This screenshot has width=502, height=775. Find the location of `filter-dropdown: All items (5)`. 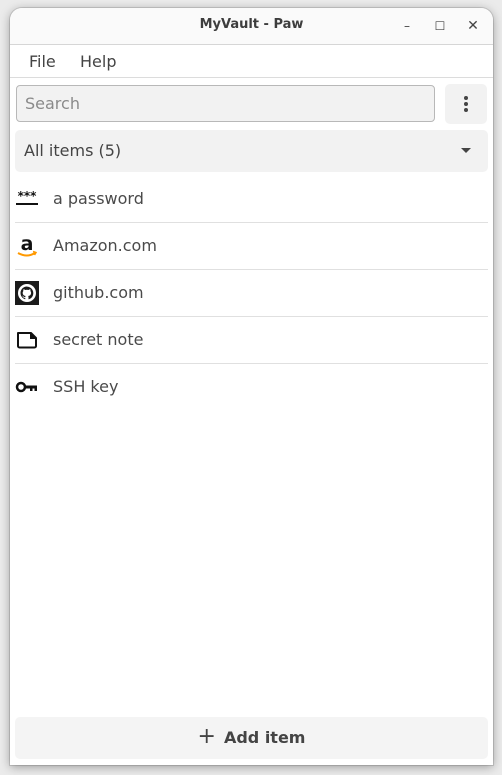

filter-dropdown: All items (5) is located at coordinates (251, 151).